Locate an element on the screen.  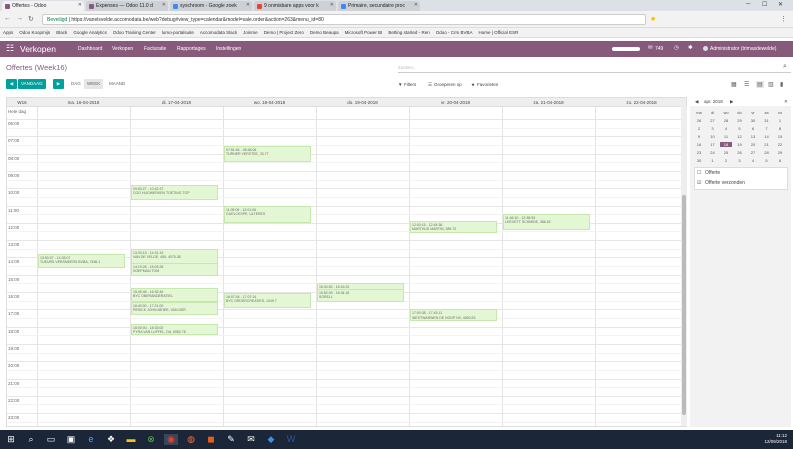
prev-week-button: ◀ is located at coordinates (11, 84).